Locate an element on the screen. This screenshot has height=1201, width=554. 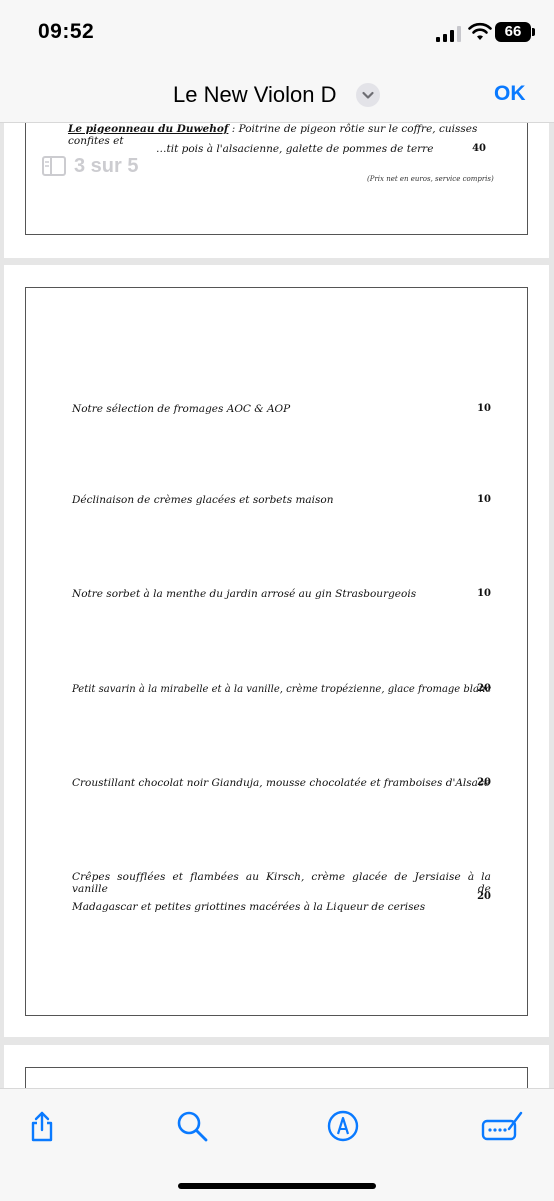
wifi-icon is located at coordinates (480, 31).